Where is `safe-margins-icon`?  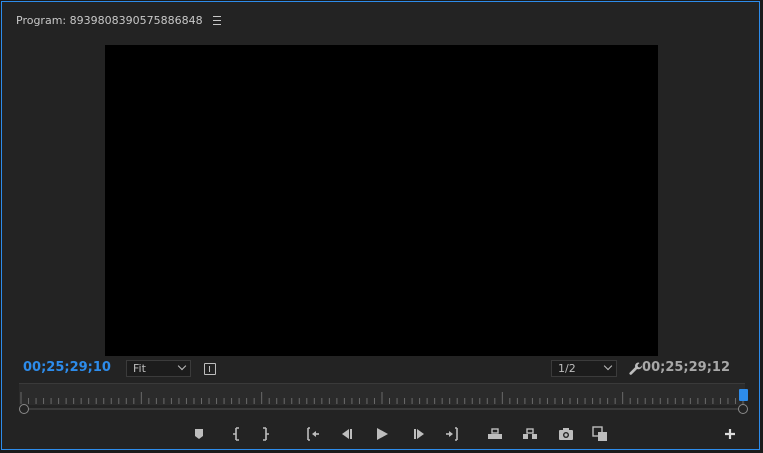
safe-margins-icon is located at coordinates (210, 369).